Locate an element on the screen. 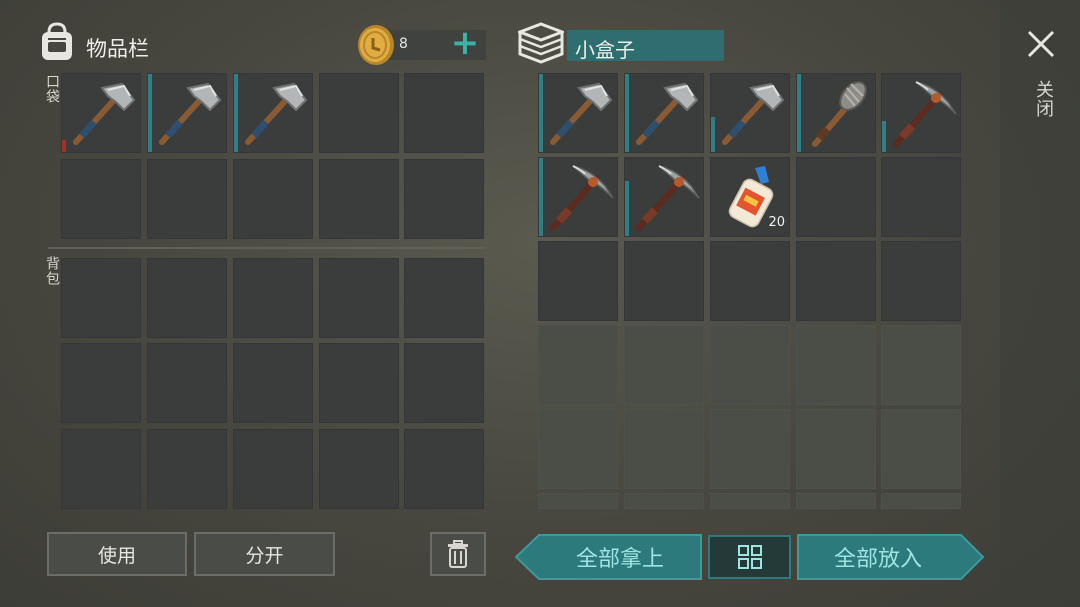 The image size is (1080, 607). box-icon is located at coordinates (541, 43).